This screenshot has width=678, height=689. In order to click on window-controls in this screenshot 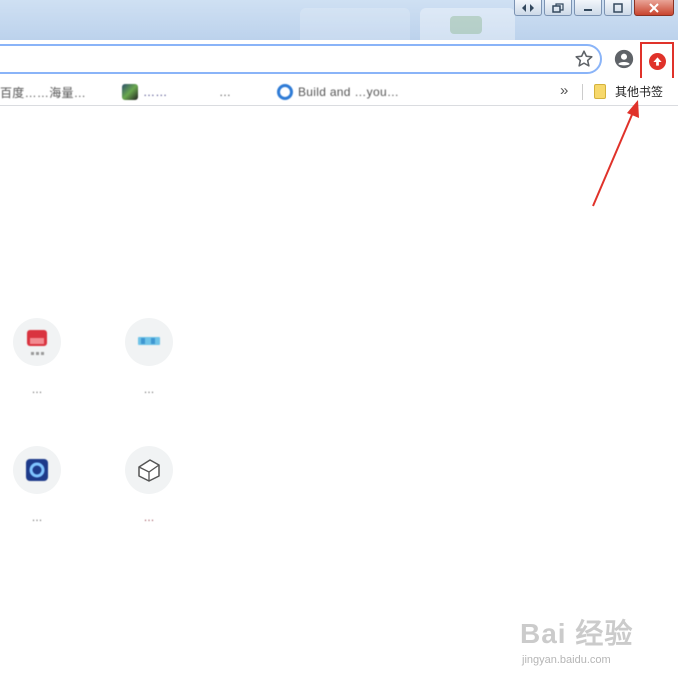, I will do `click(594, 8)`.